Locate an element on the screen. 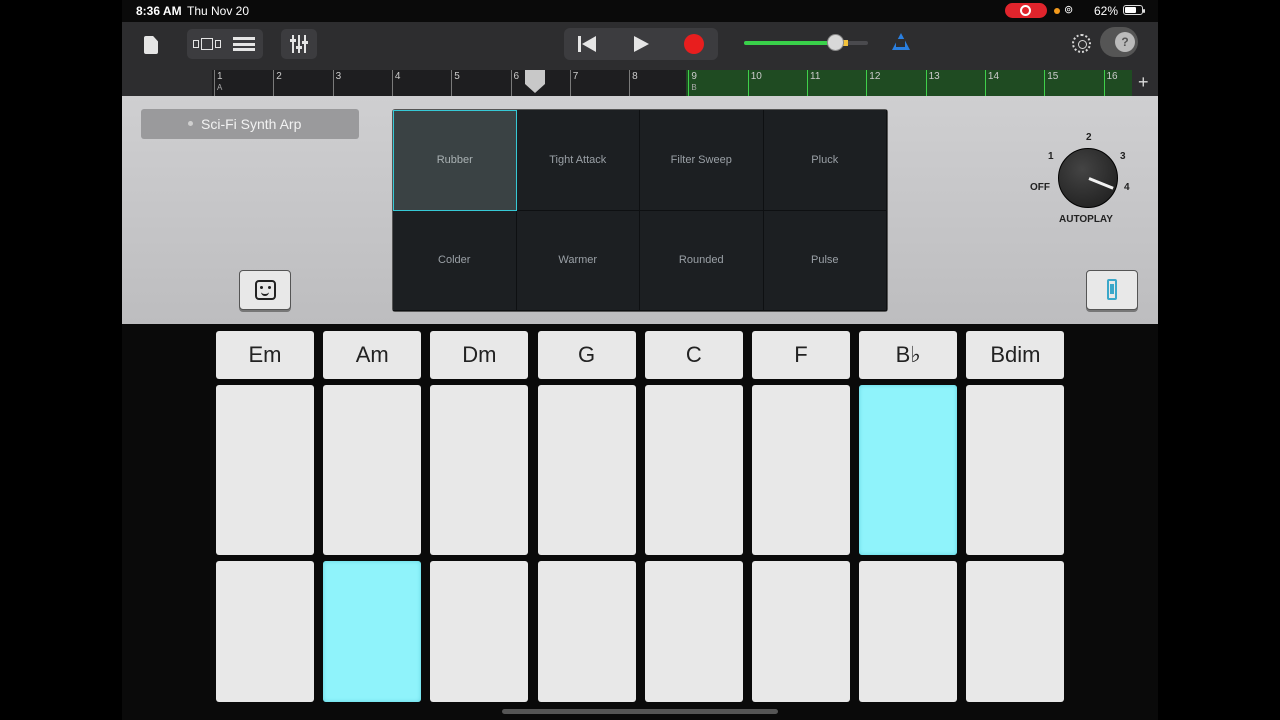 This screenshot has width=1280, height=720. autoplay-knob is located at coordinates (1088, 178).